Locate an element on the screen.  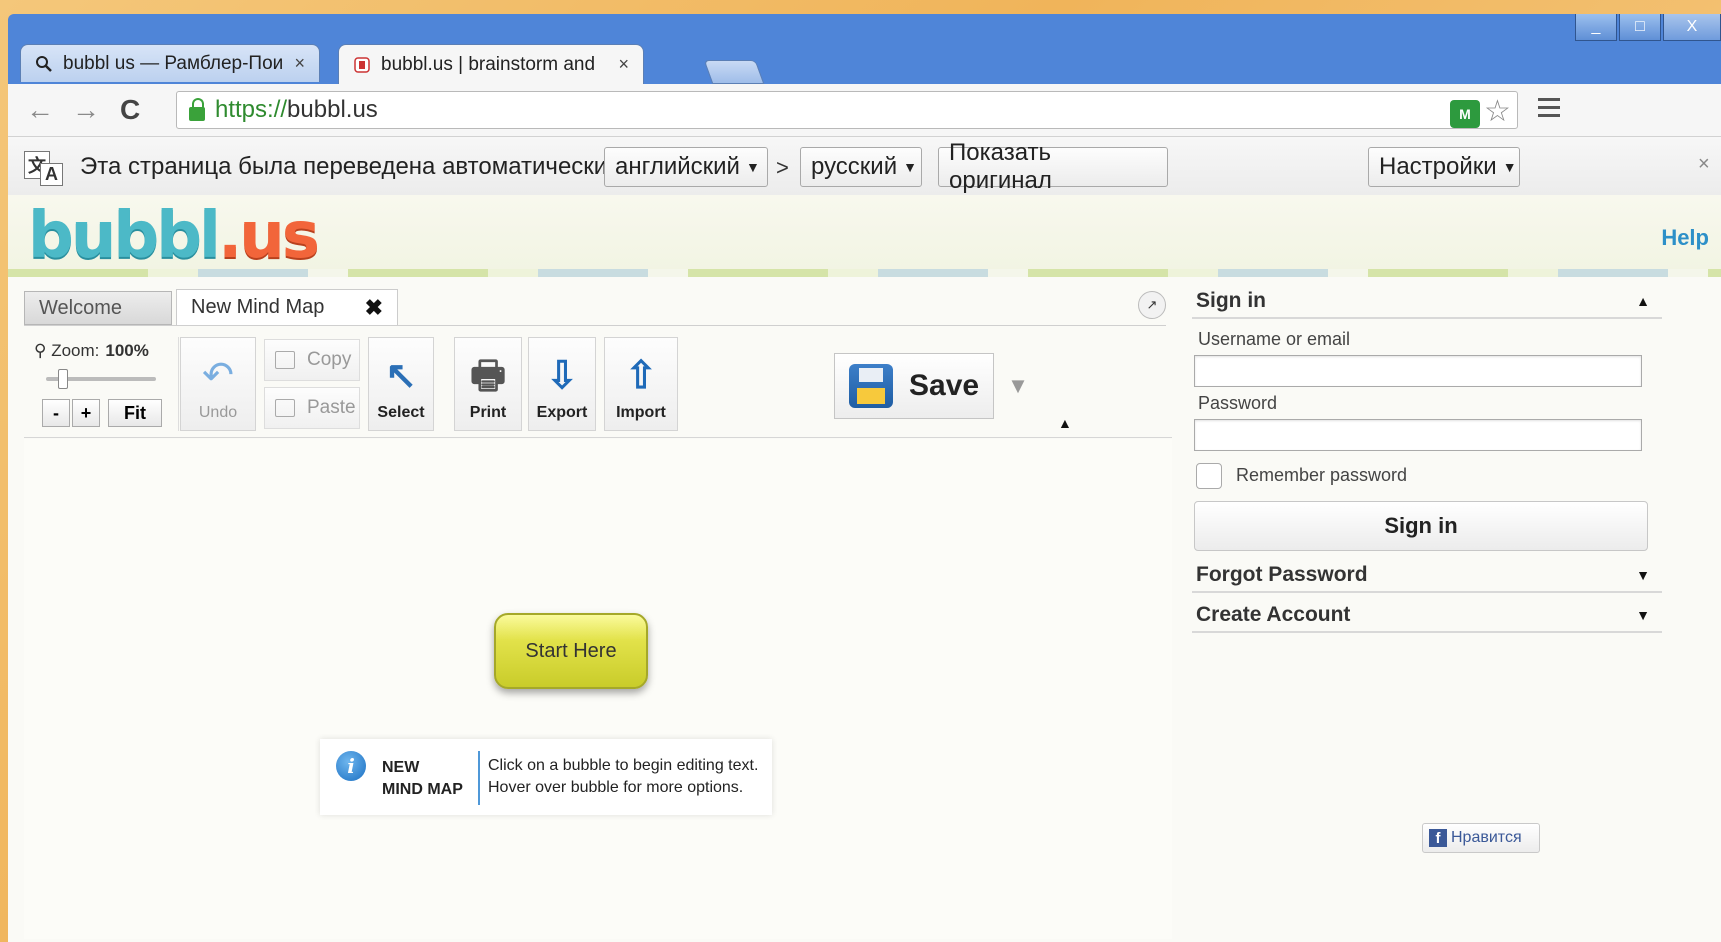
zoom-fit-button: Fit is located at coordinates (135, 413).